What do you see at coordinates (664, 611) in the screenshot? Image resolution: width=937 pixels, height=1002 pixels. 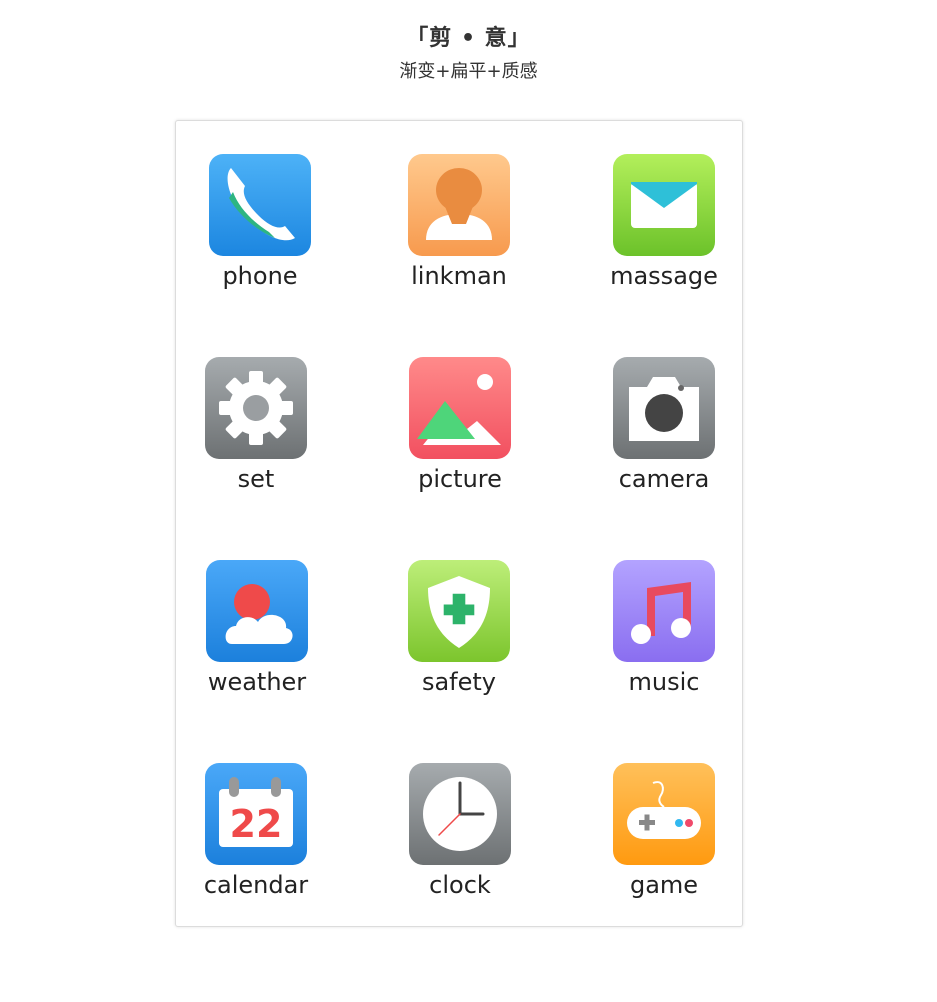 I see `music-icon` at bounding box center [664, 611].